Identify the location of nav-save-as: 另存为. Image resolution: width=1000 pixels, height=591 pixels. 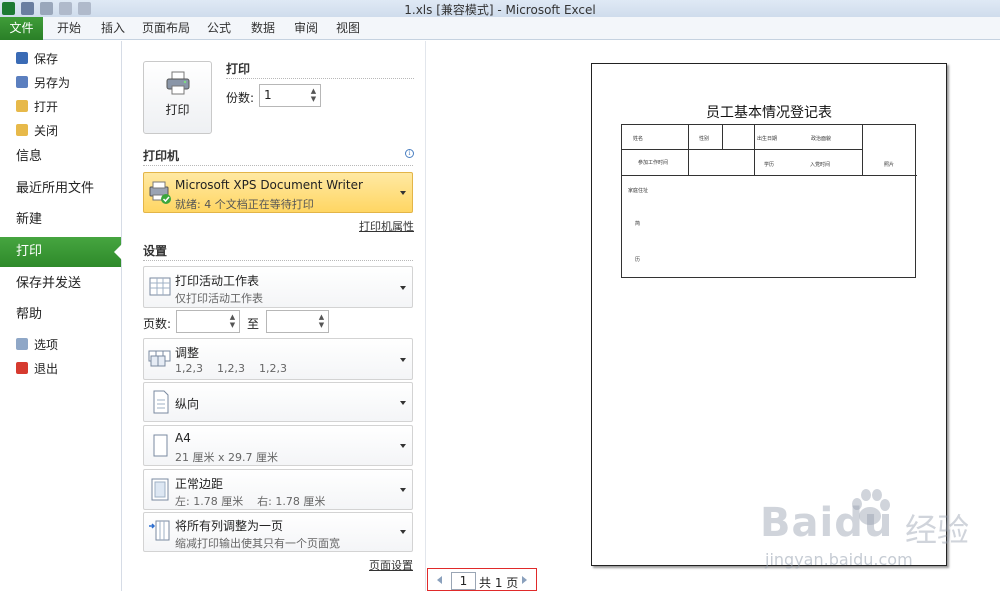
(60, 82).